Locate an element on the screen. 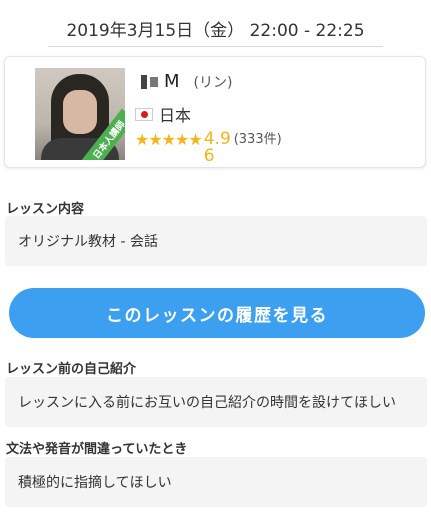  teacher-rating-row: ★★★★★ 4.96 (333件) is located at coordinates (208, 148).